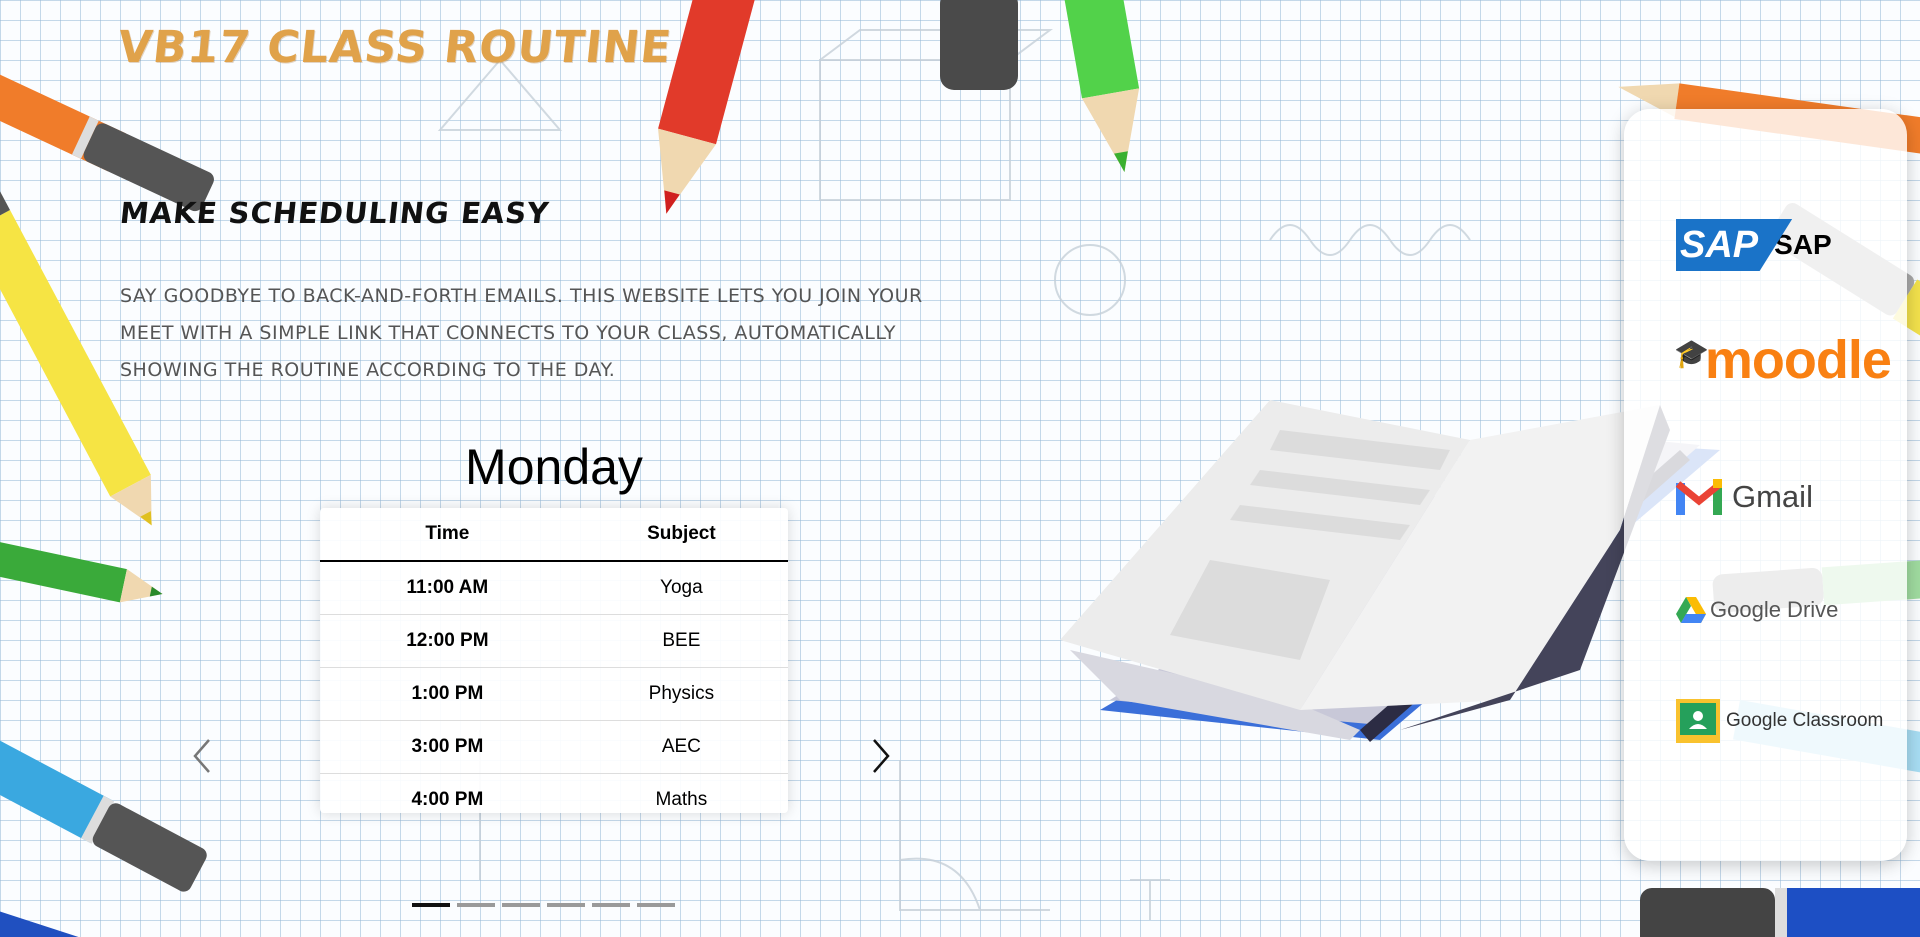 This screenshot has width=1920, height=937. I want to click on row-subject: BEE, so click(681, 641).